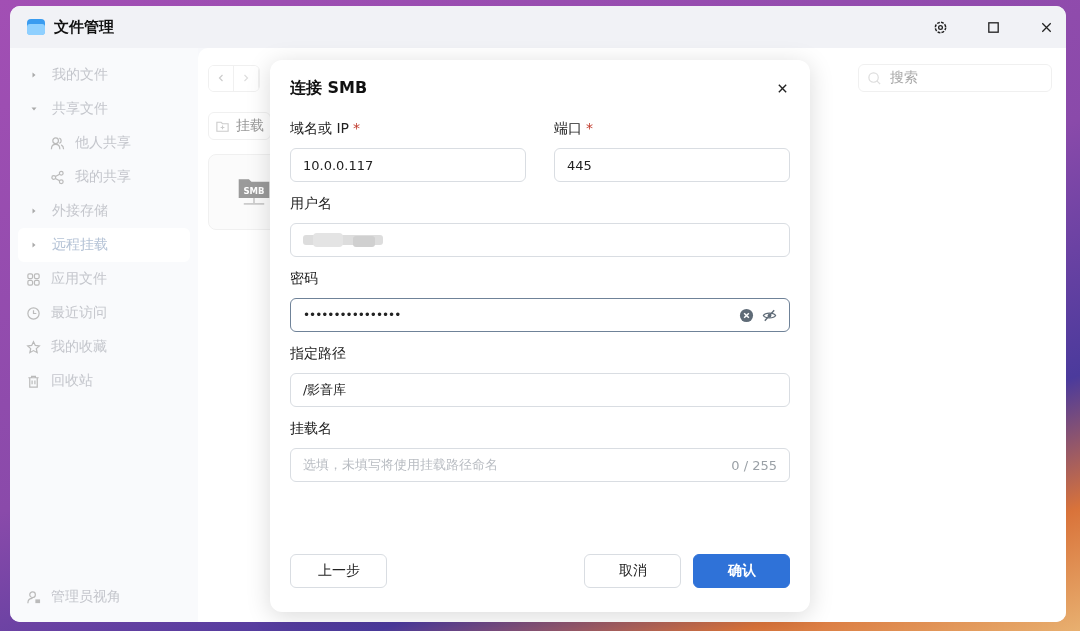 This screenshot has height=631, width=1080. I want to click on confirm-button: 确认, so click(741, 571).